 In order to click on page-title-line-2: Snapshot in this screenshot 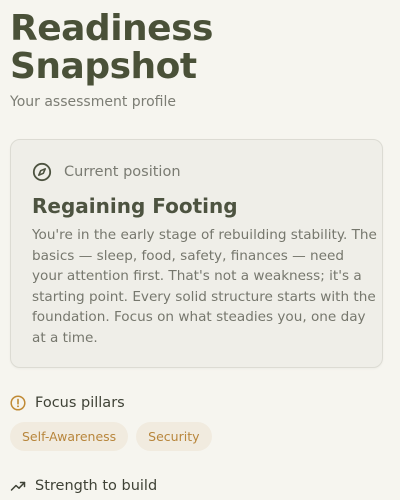, I will do `click(103, 66)`.